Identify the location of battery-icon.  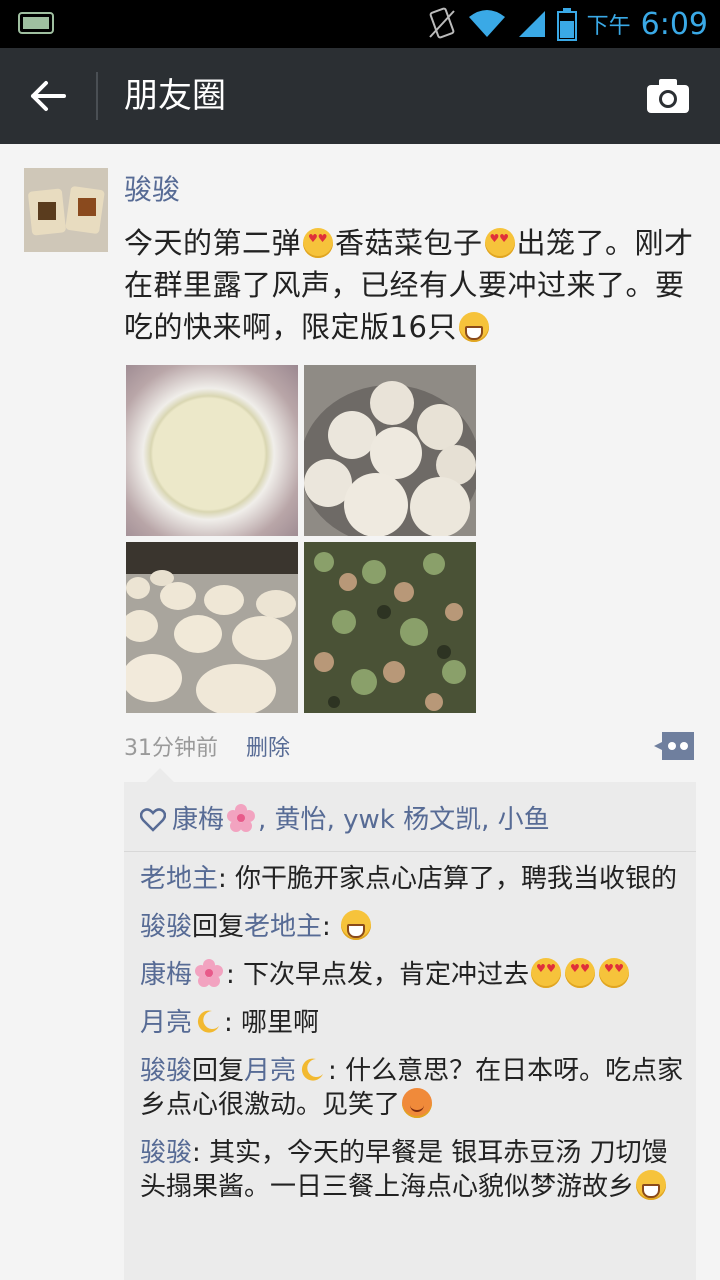
(566, 24).